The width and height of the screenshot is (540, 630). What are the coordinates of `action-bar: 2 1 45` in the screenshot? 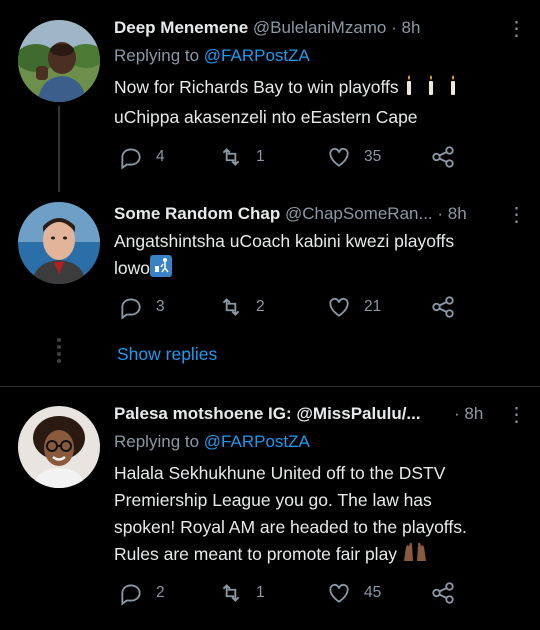 It's located at (294, 593).